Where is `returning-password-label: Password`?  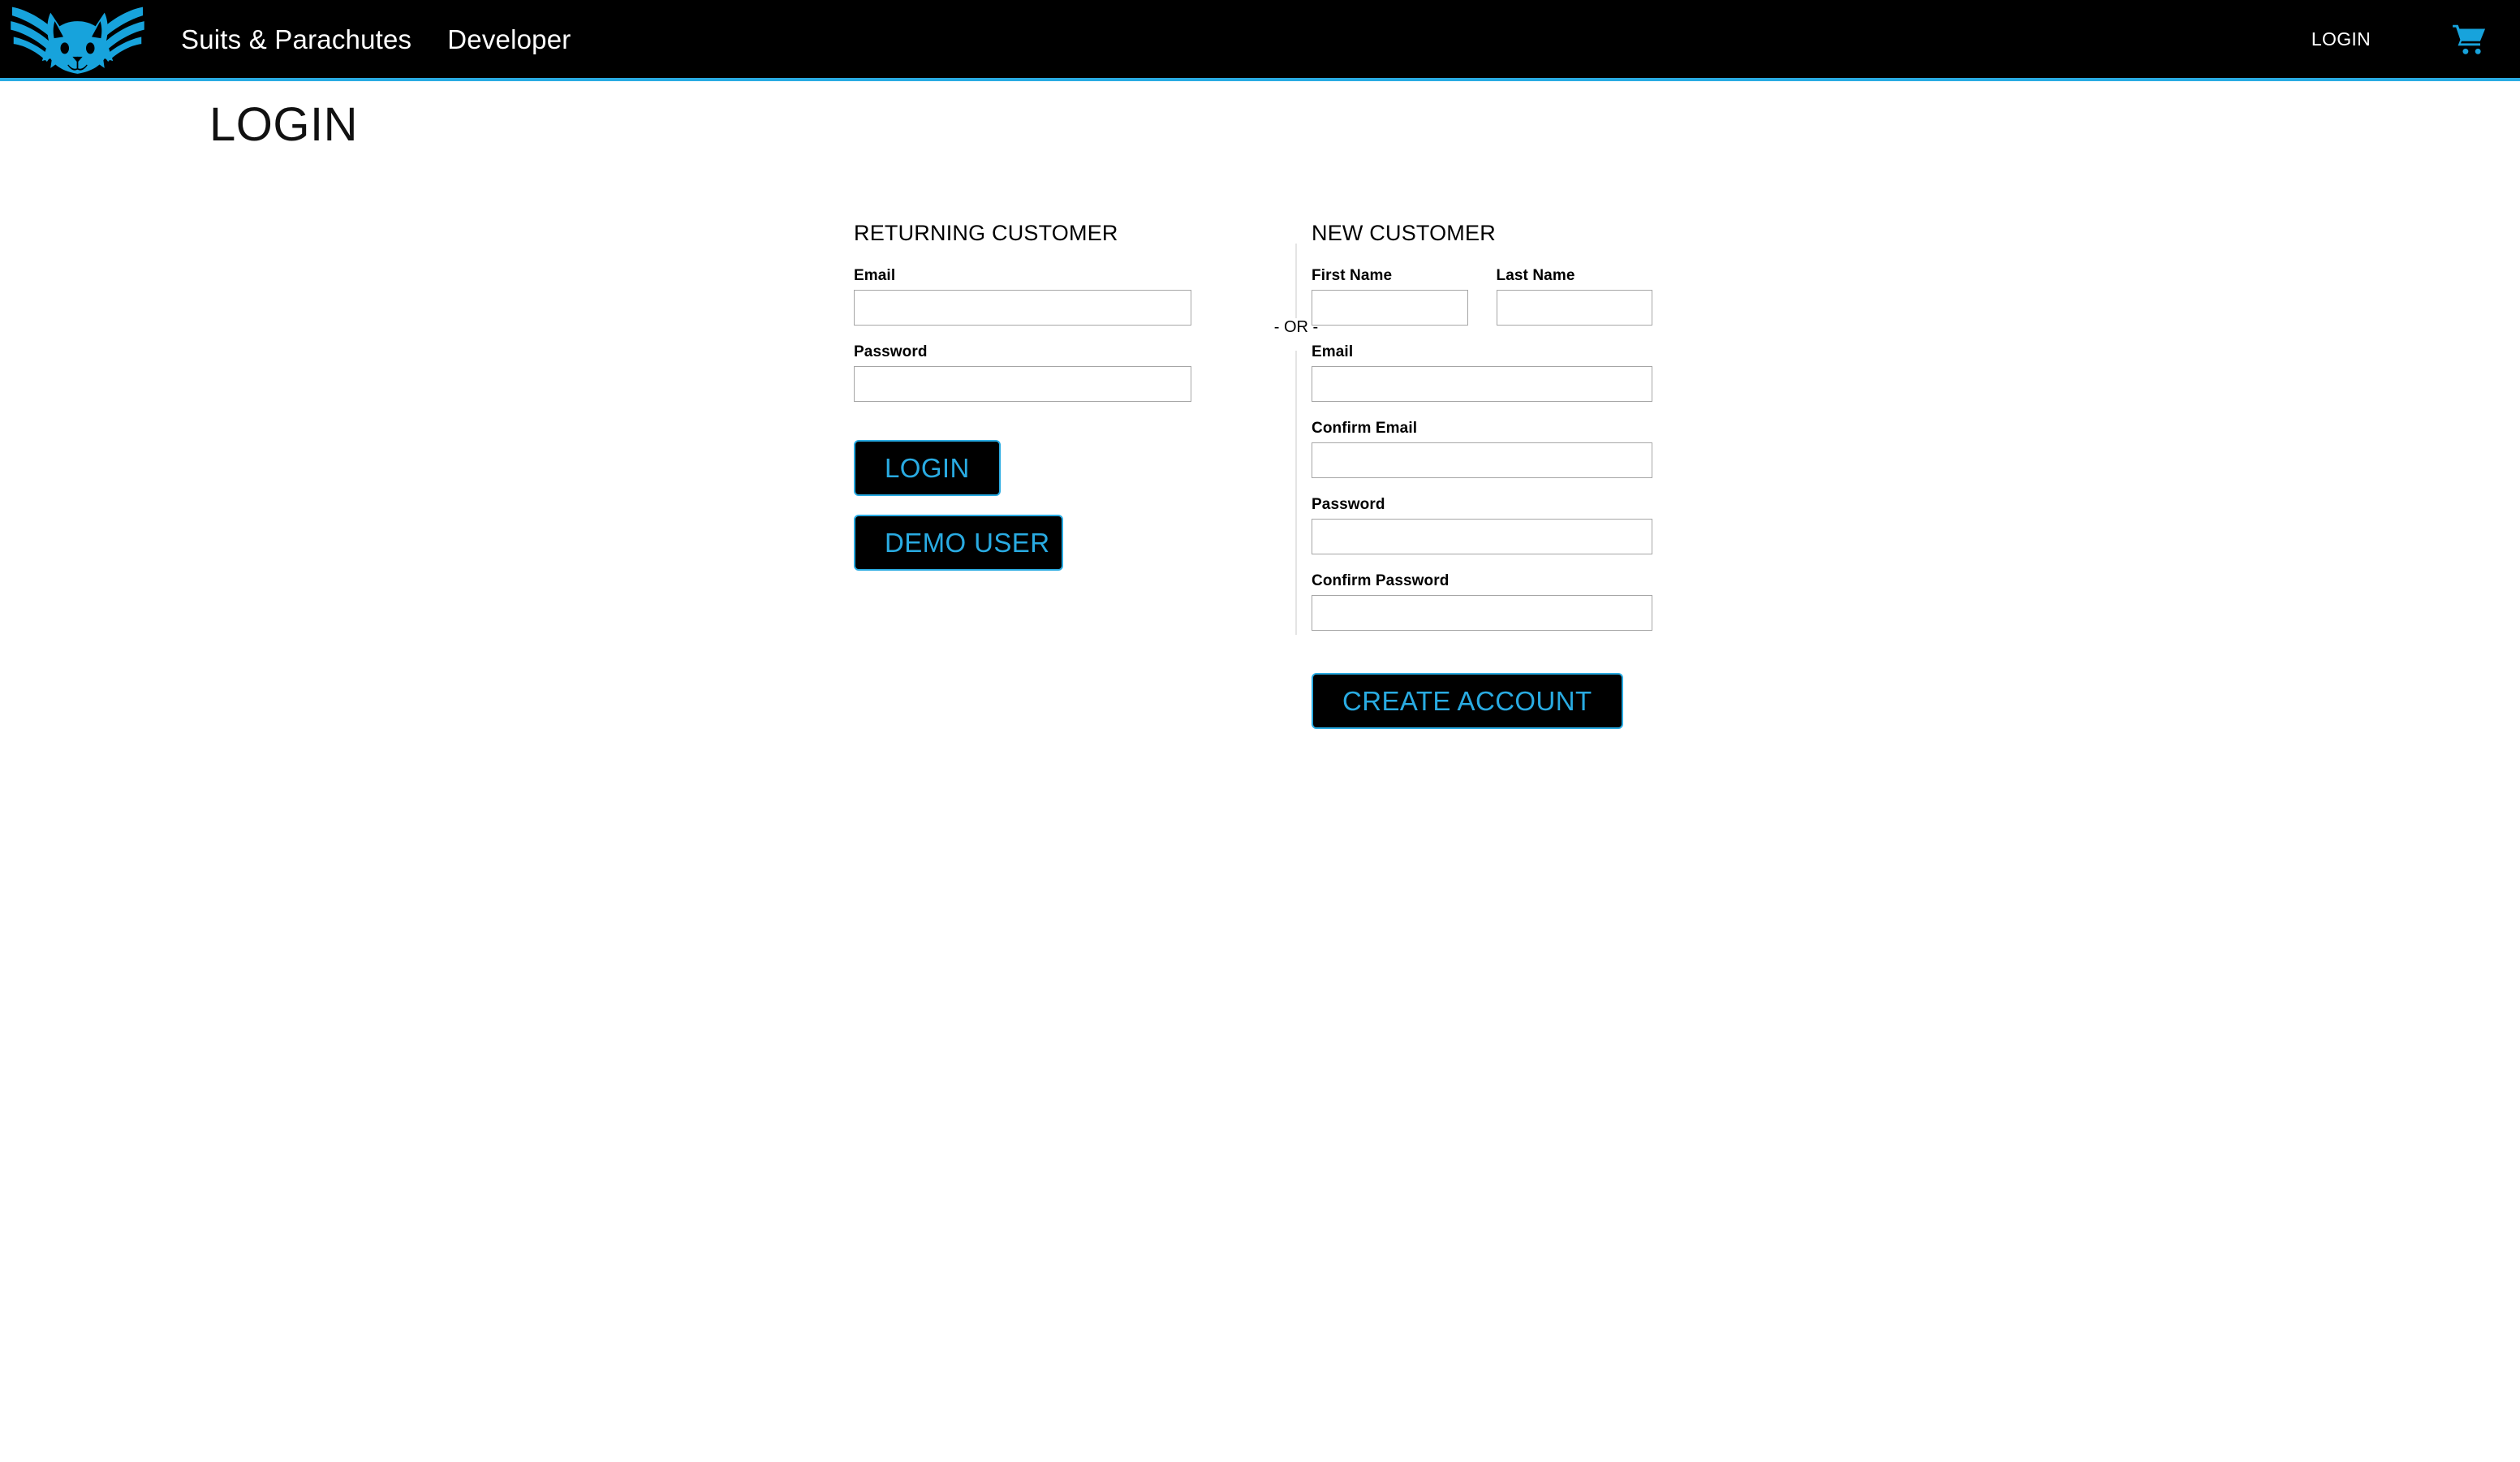
returning-password-label: Password is located at coordinates (891, 351).